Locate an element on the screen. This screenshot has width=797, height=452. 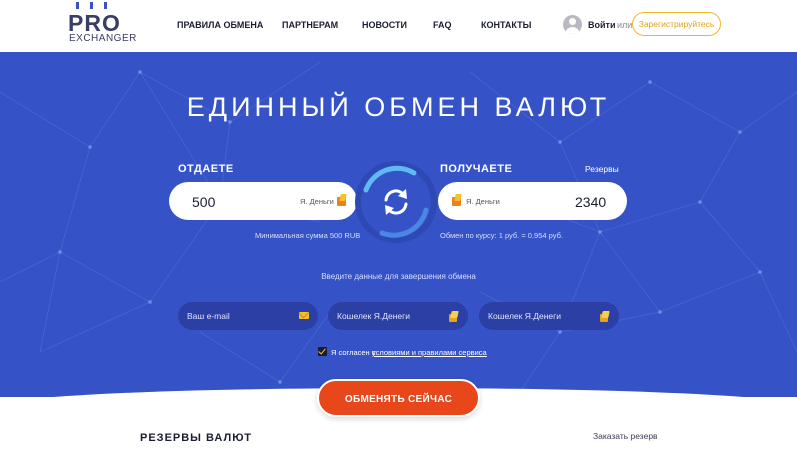
nav-item-partners: ПАРТНЕРАМ is located at coordinates (310, 25).